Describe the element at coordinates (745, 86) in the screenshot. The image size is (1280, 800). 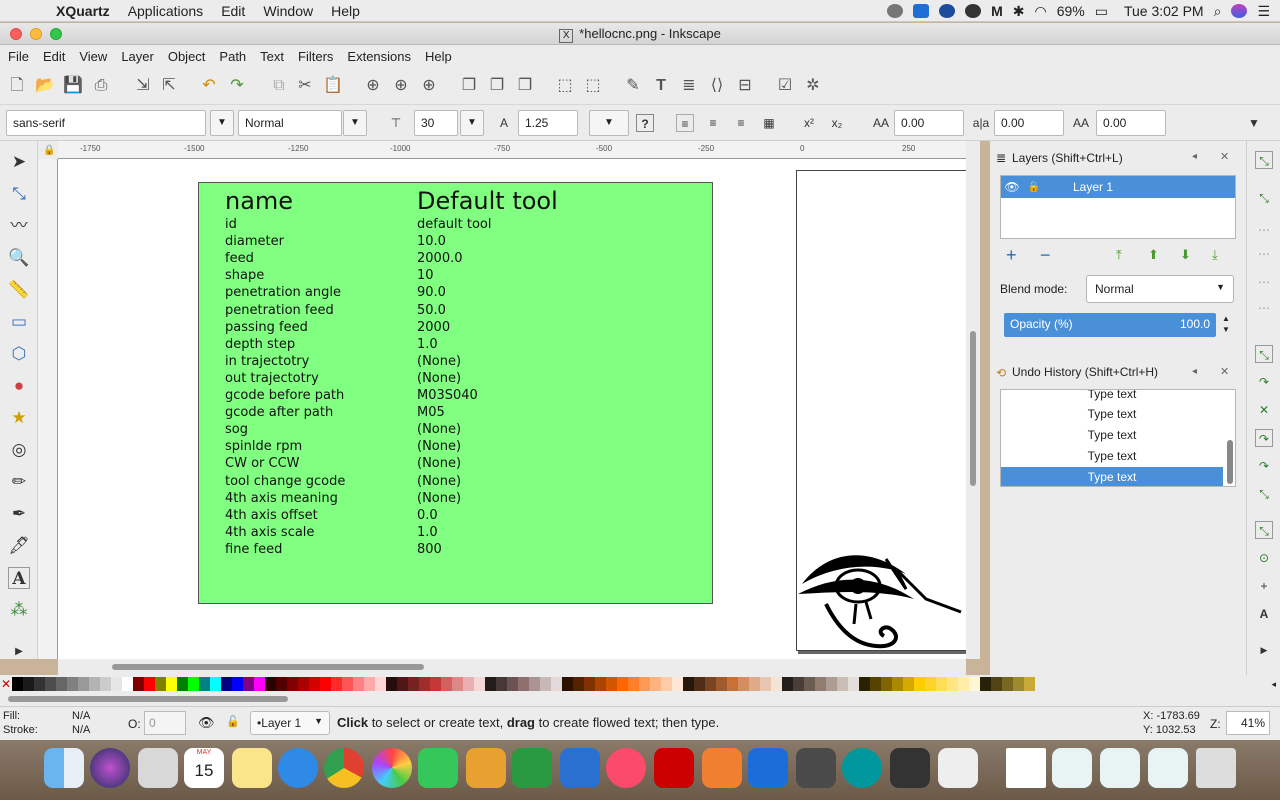
I see `align-distribute-icon: ⊟` at that location.